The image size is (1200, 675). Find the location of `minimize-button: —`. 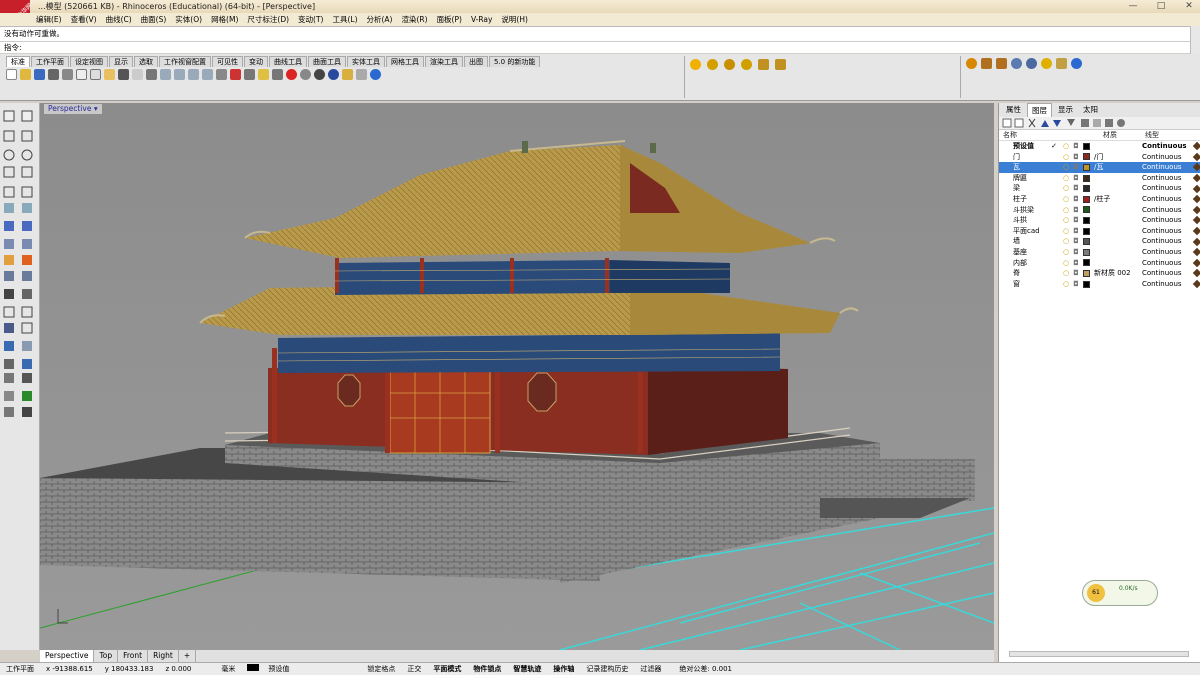

minimize-button: — is located at coordinates (1133, 6).